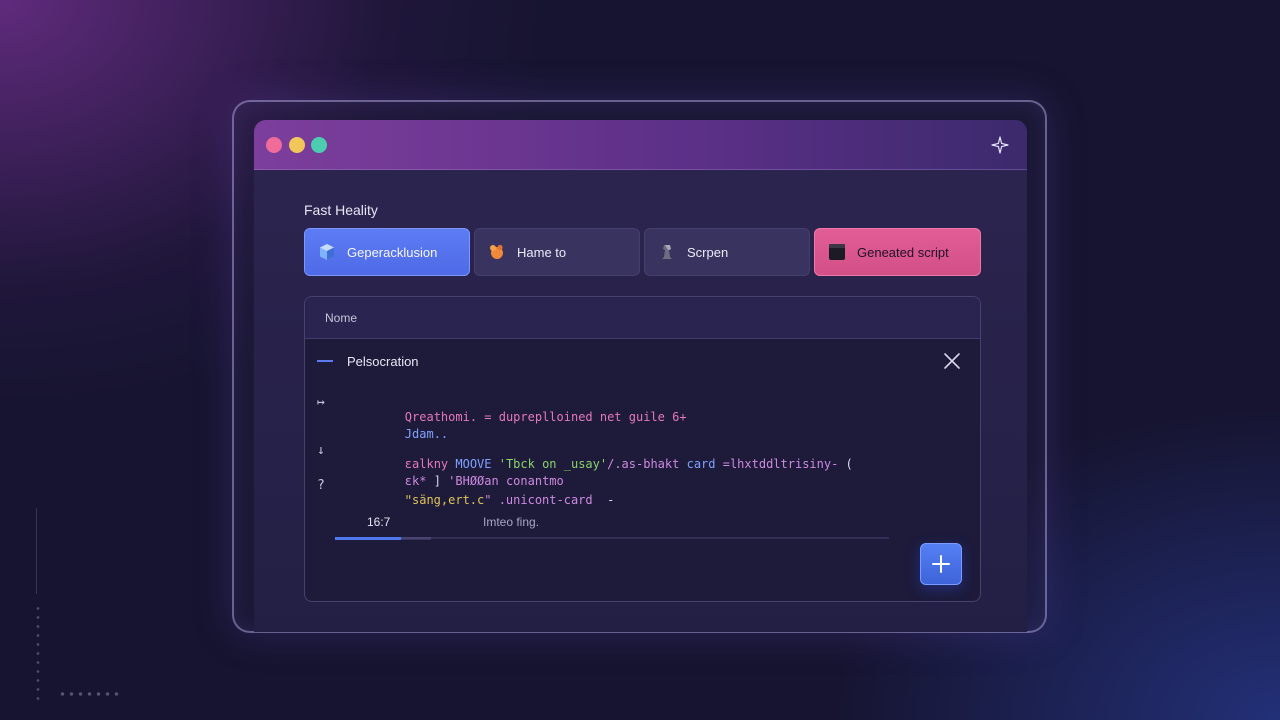 The width and height of the screenshot is (1280, 720). What do you see at coordinates (1000, 145) in the screenshot?
I see `sparkle-icon` at bounding box center [1000, 145].